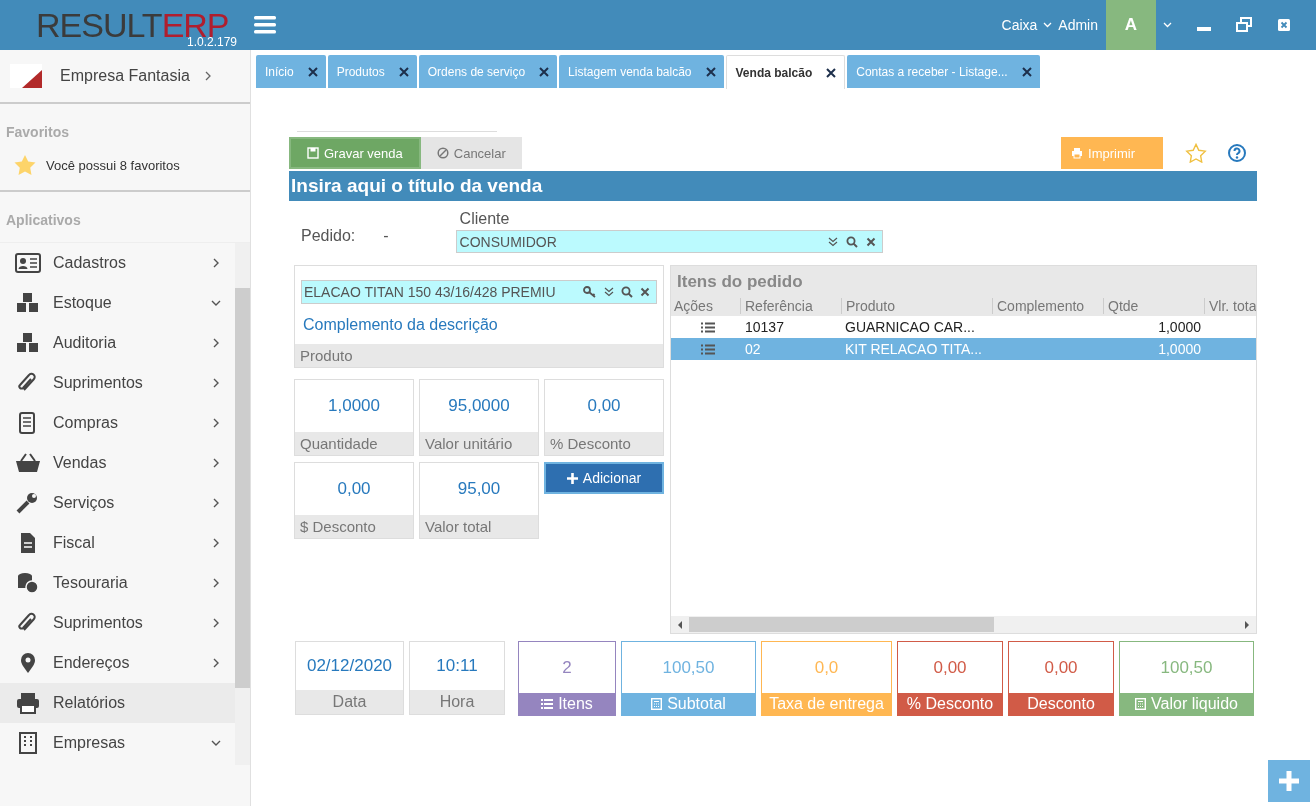 The height and width of the screenshot is (806, 1316). What do you see at coordinates (688, 678) in the screenshot?
I see `total-card: 100,50 Subtotal` at bounding box center [688, 678].